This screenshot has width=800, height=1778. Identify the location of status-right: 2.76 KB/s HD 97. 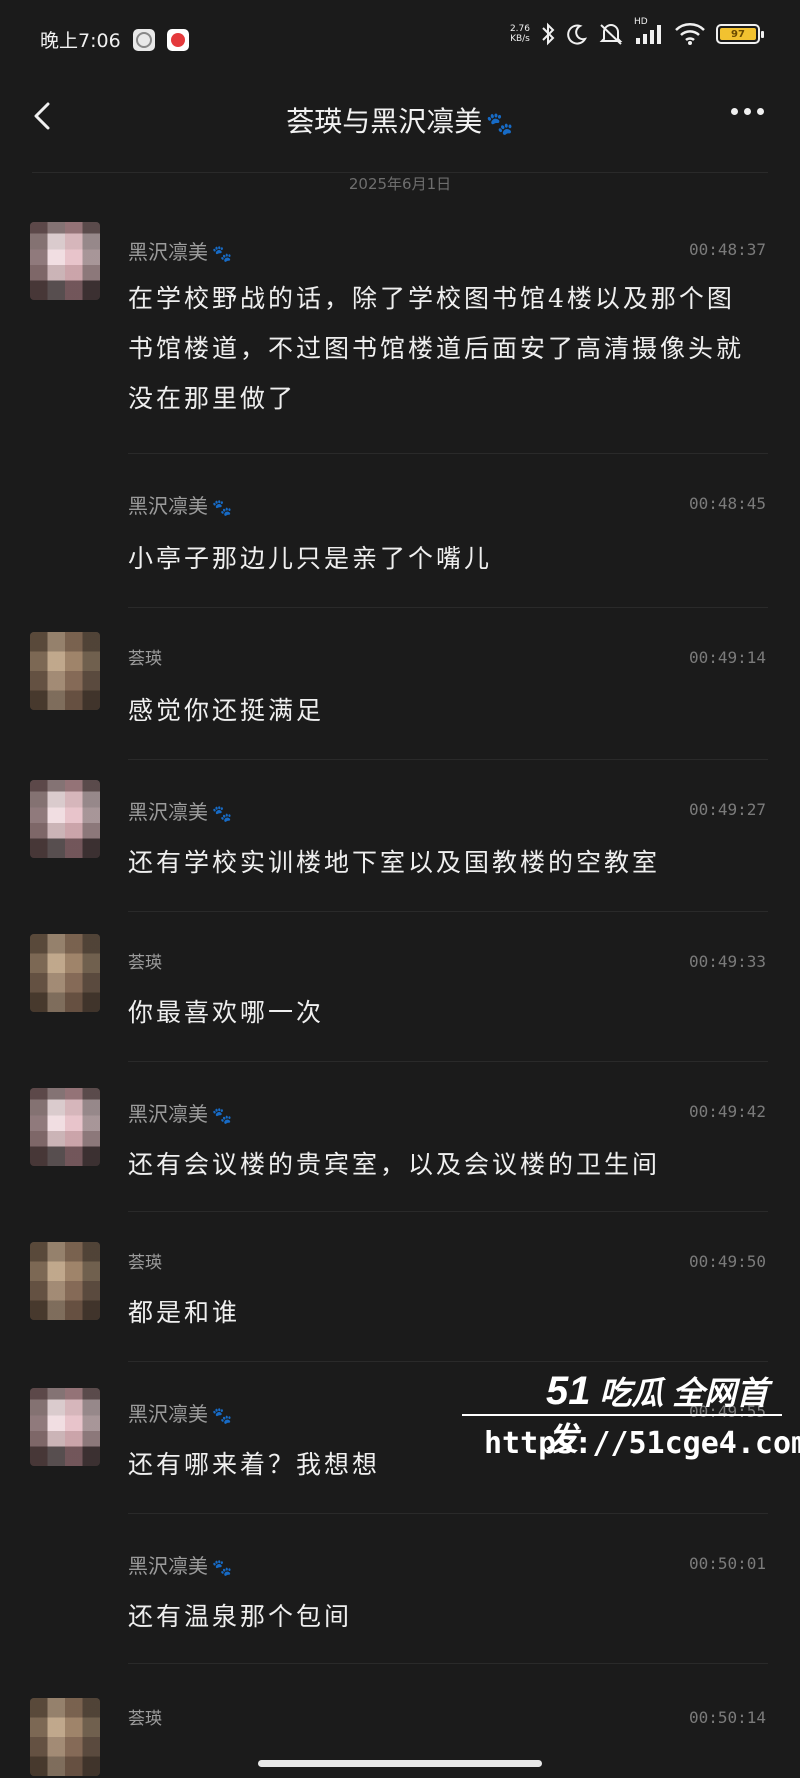
(637, 31).